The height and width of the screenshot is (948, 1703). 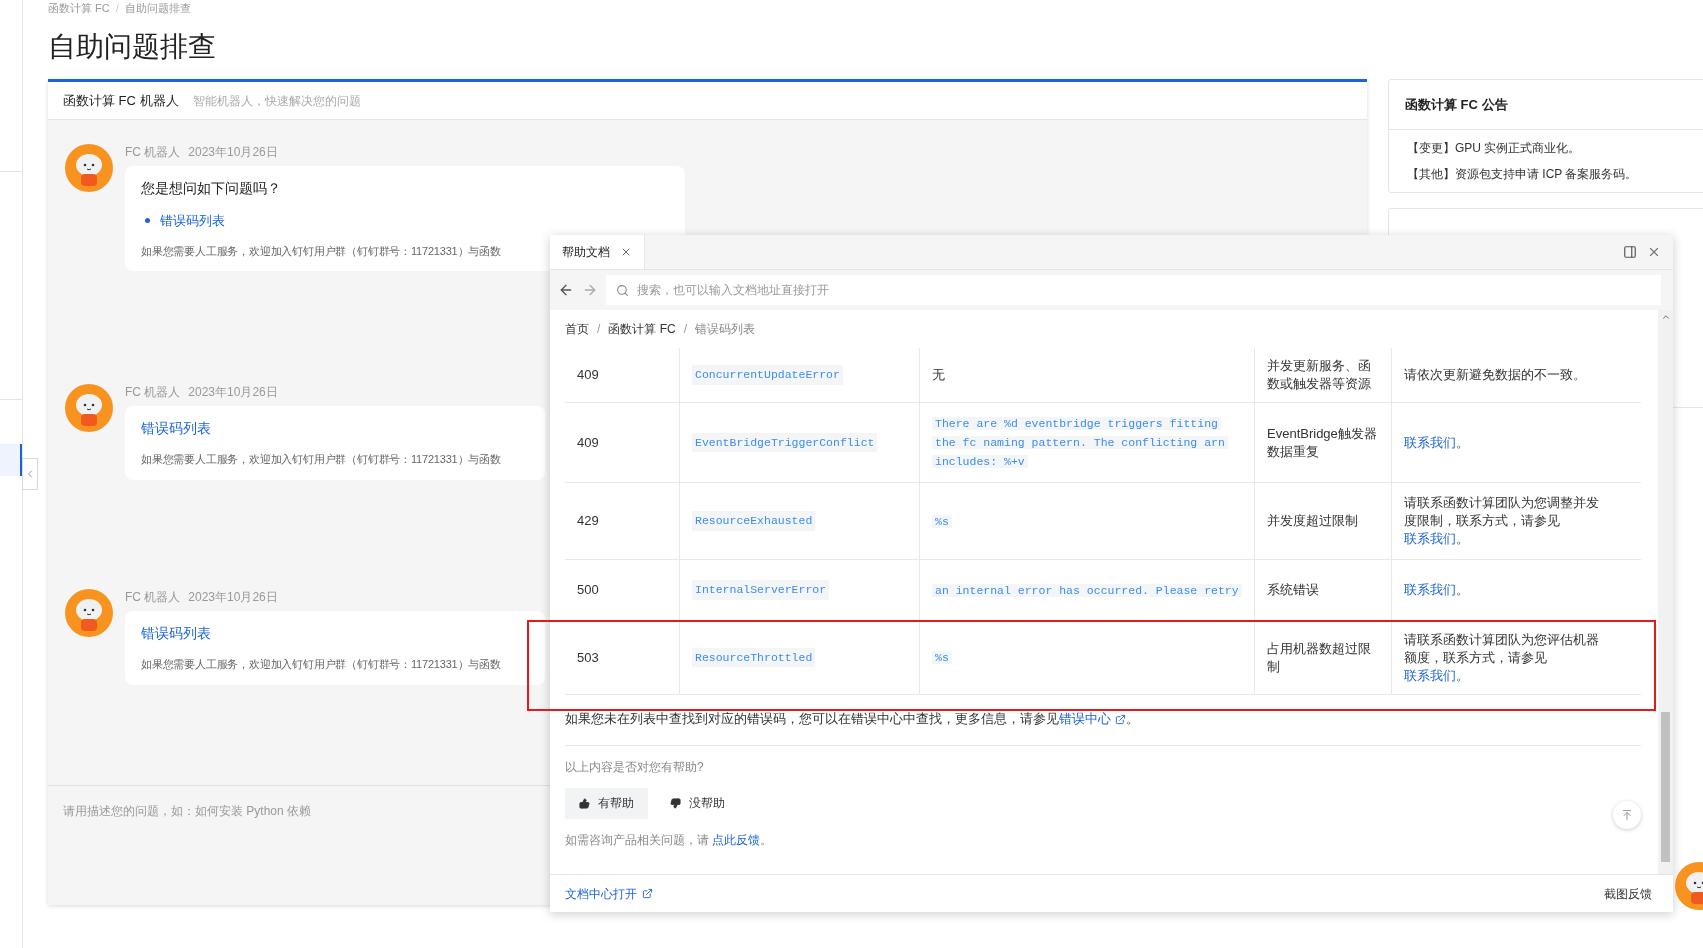 I want to click on split-view-icon, so click(x=1630, y=252).